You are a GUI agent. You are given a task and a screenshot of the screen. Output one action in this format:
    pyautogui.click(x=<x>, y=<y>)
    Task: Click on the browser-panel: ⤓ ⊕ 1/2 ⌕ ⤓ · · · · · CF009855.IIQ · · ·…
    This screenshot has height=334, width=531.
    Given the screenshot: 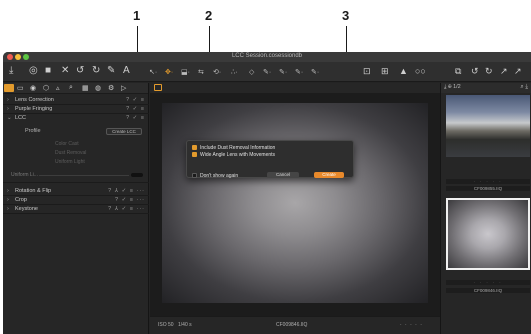 What is the action you would take?
    pyautogui.click(x=485, y=208)
    